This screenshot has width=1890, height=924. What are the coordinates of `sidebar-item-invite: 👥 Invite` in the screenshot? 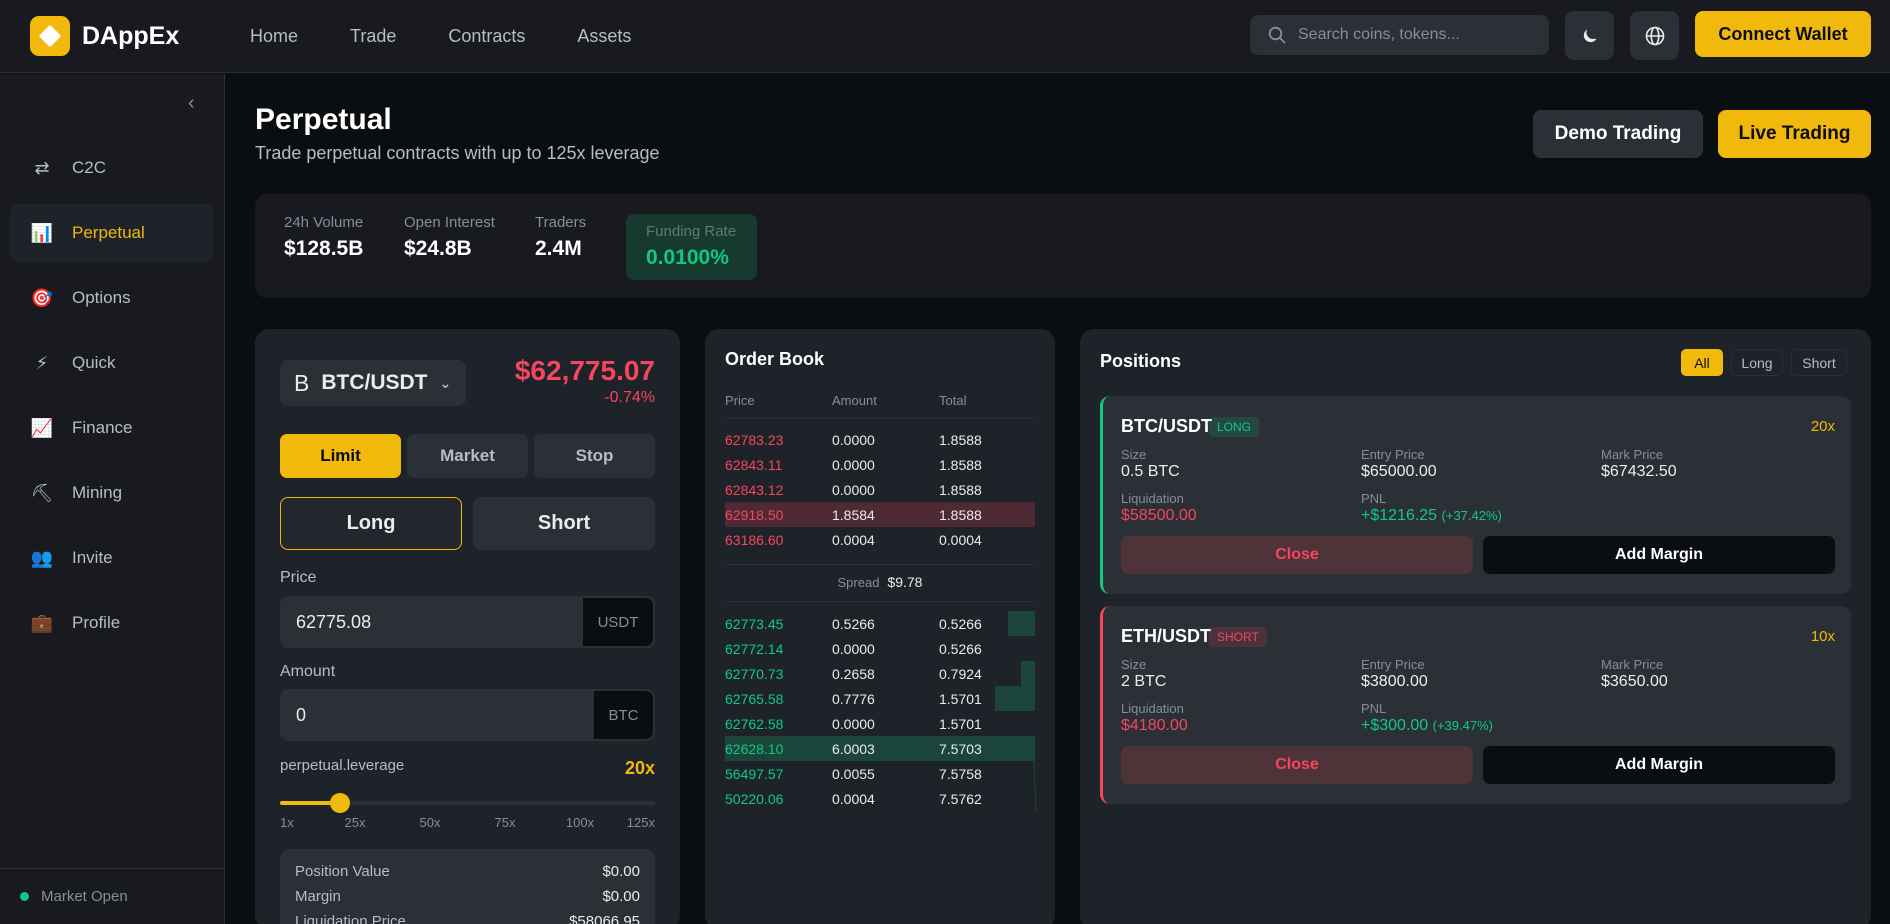 It's located at (111, 558).